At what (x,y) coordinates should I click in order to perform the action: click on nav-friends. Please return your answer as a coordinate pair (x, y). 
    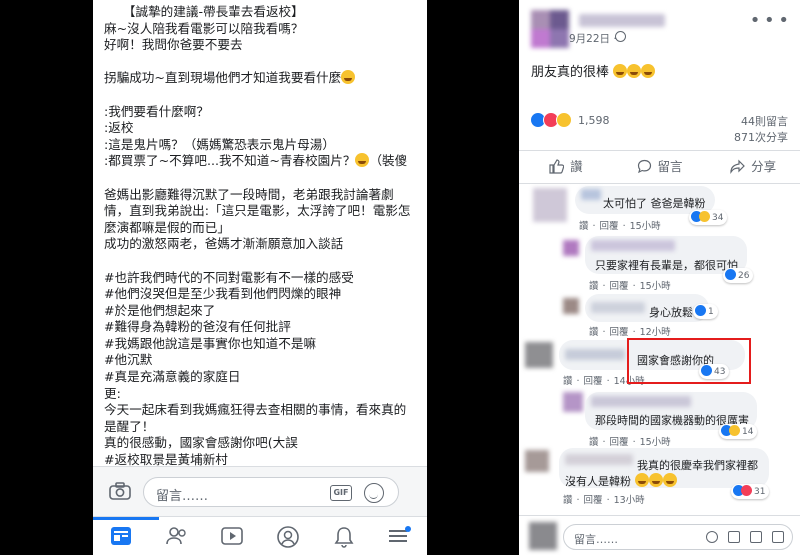
    Looking at the image, I should click on (177, 536).